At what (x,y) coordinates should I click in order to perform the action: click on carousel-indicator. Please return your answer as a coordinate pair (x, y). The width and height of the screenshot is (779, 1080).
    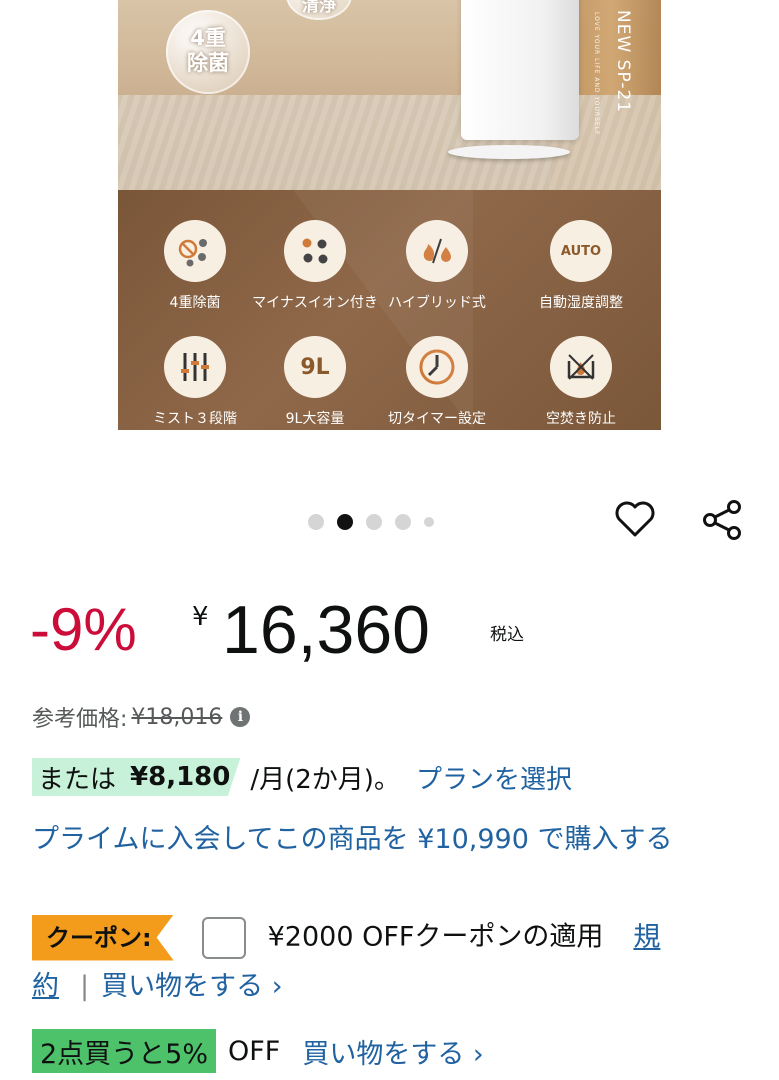
    Looking at the image, I should click on (371, 522).